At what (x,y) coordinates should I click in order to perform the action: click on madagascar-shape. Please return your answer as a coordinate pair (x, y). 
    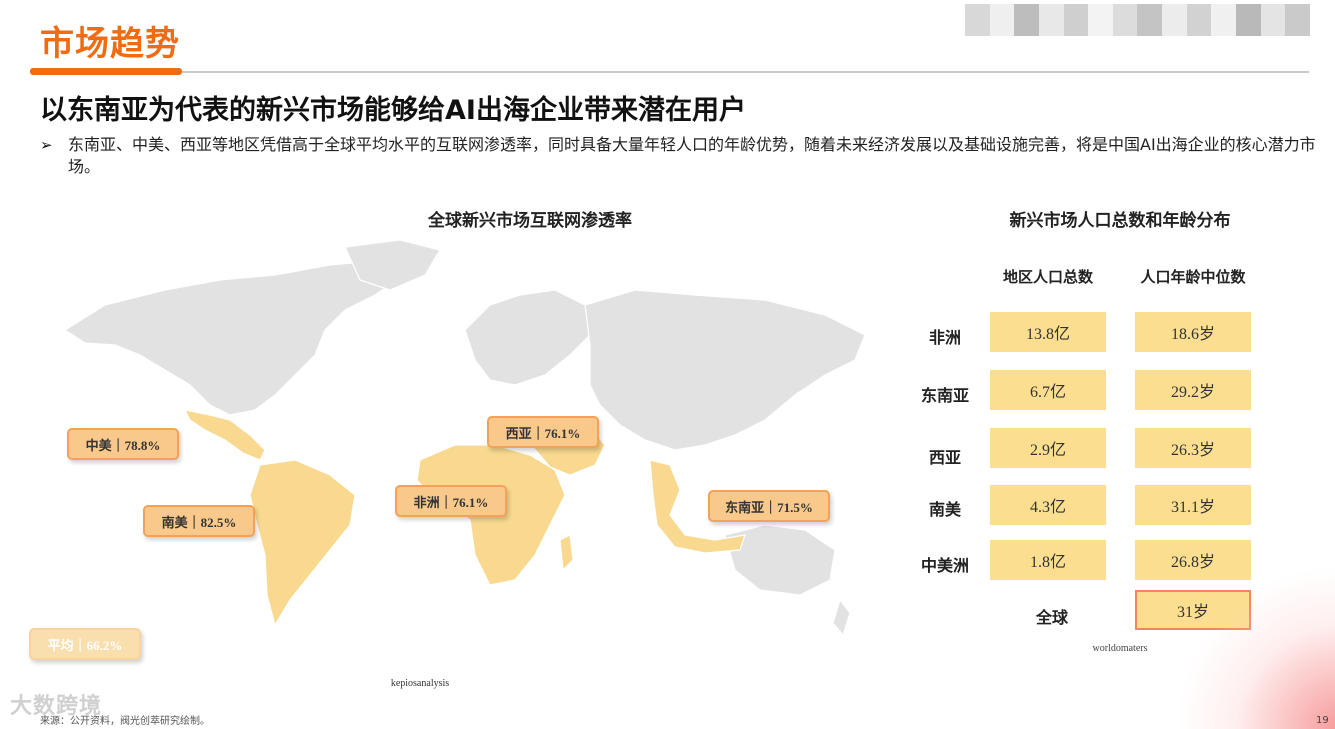
    Looking at the image, I should click on (566, 553).